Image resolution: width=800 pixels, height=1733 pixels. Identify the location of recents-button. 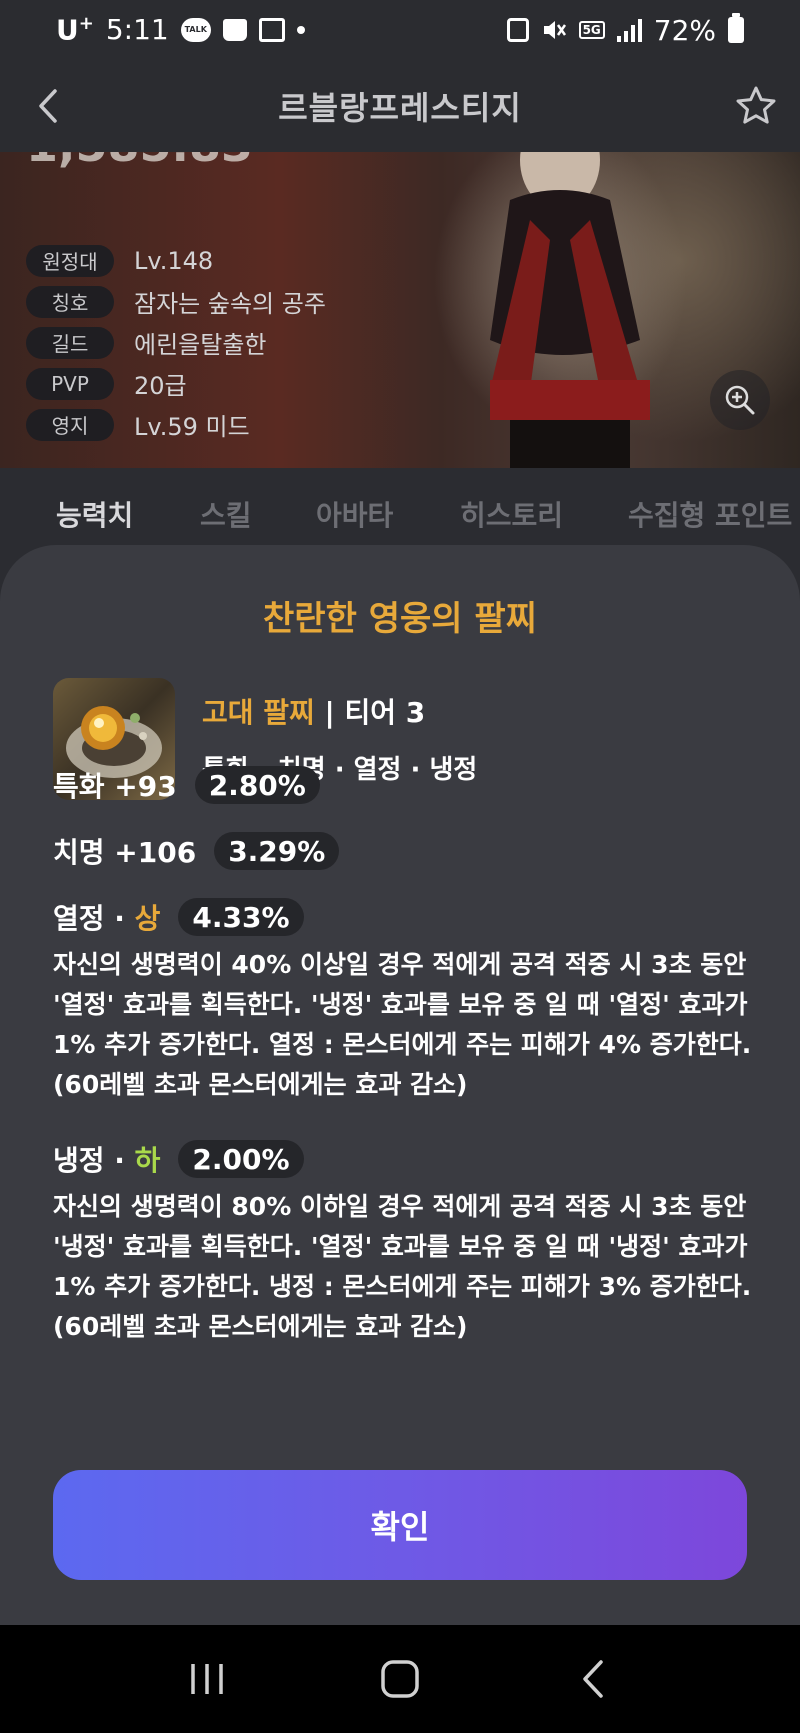
(207, 1679).